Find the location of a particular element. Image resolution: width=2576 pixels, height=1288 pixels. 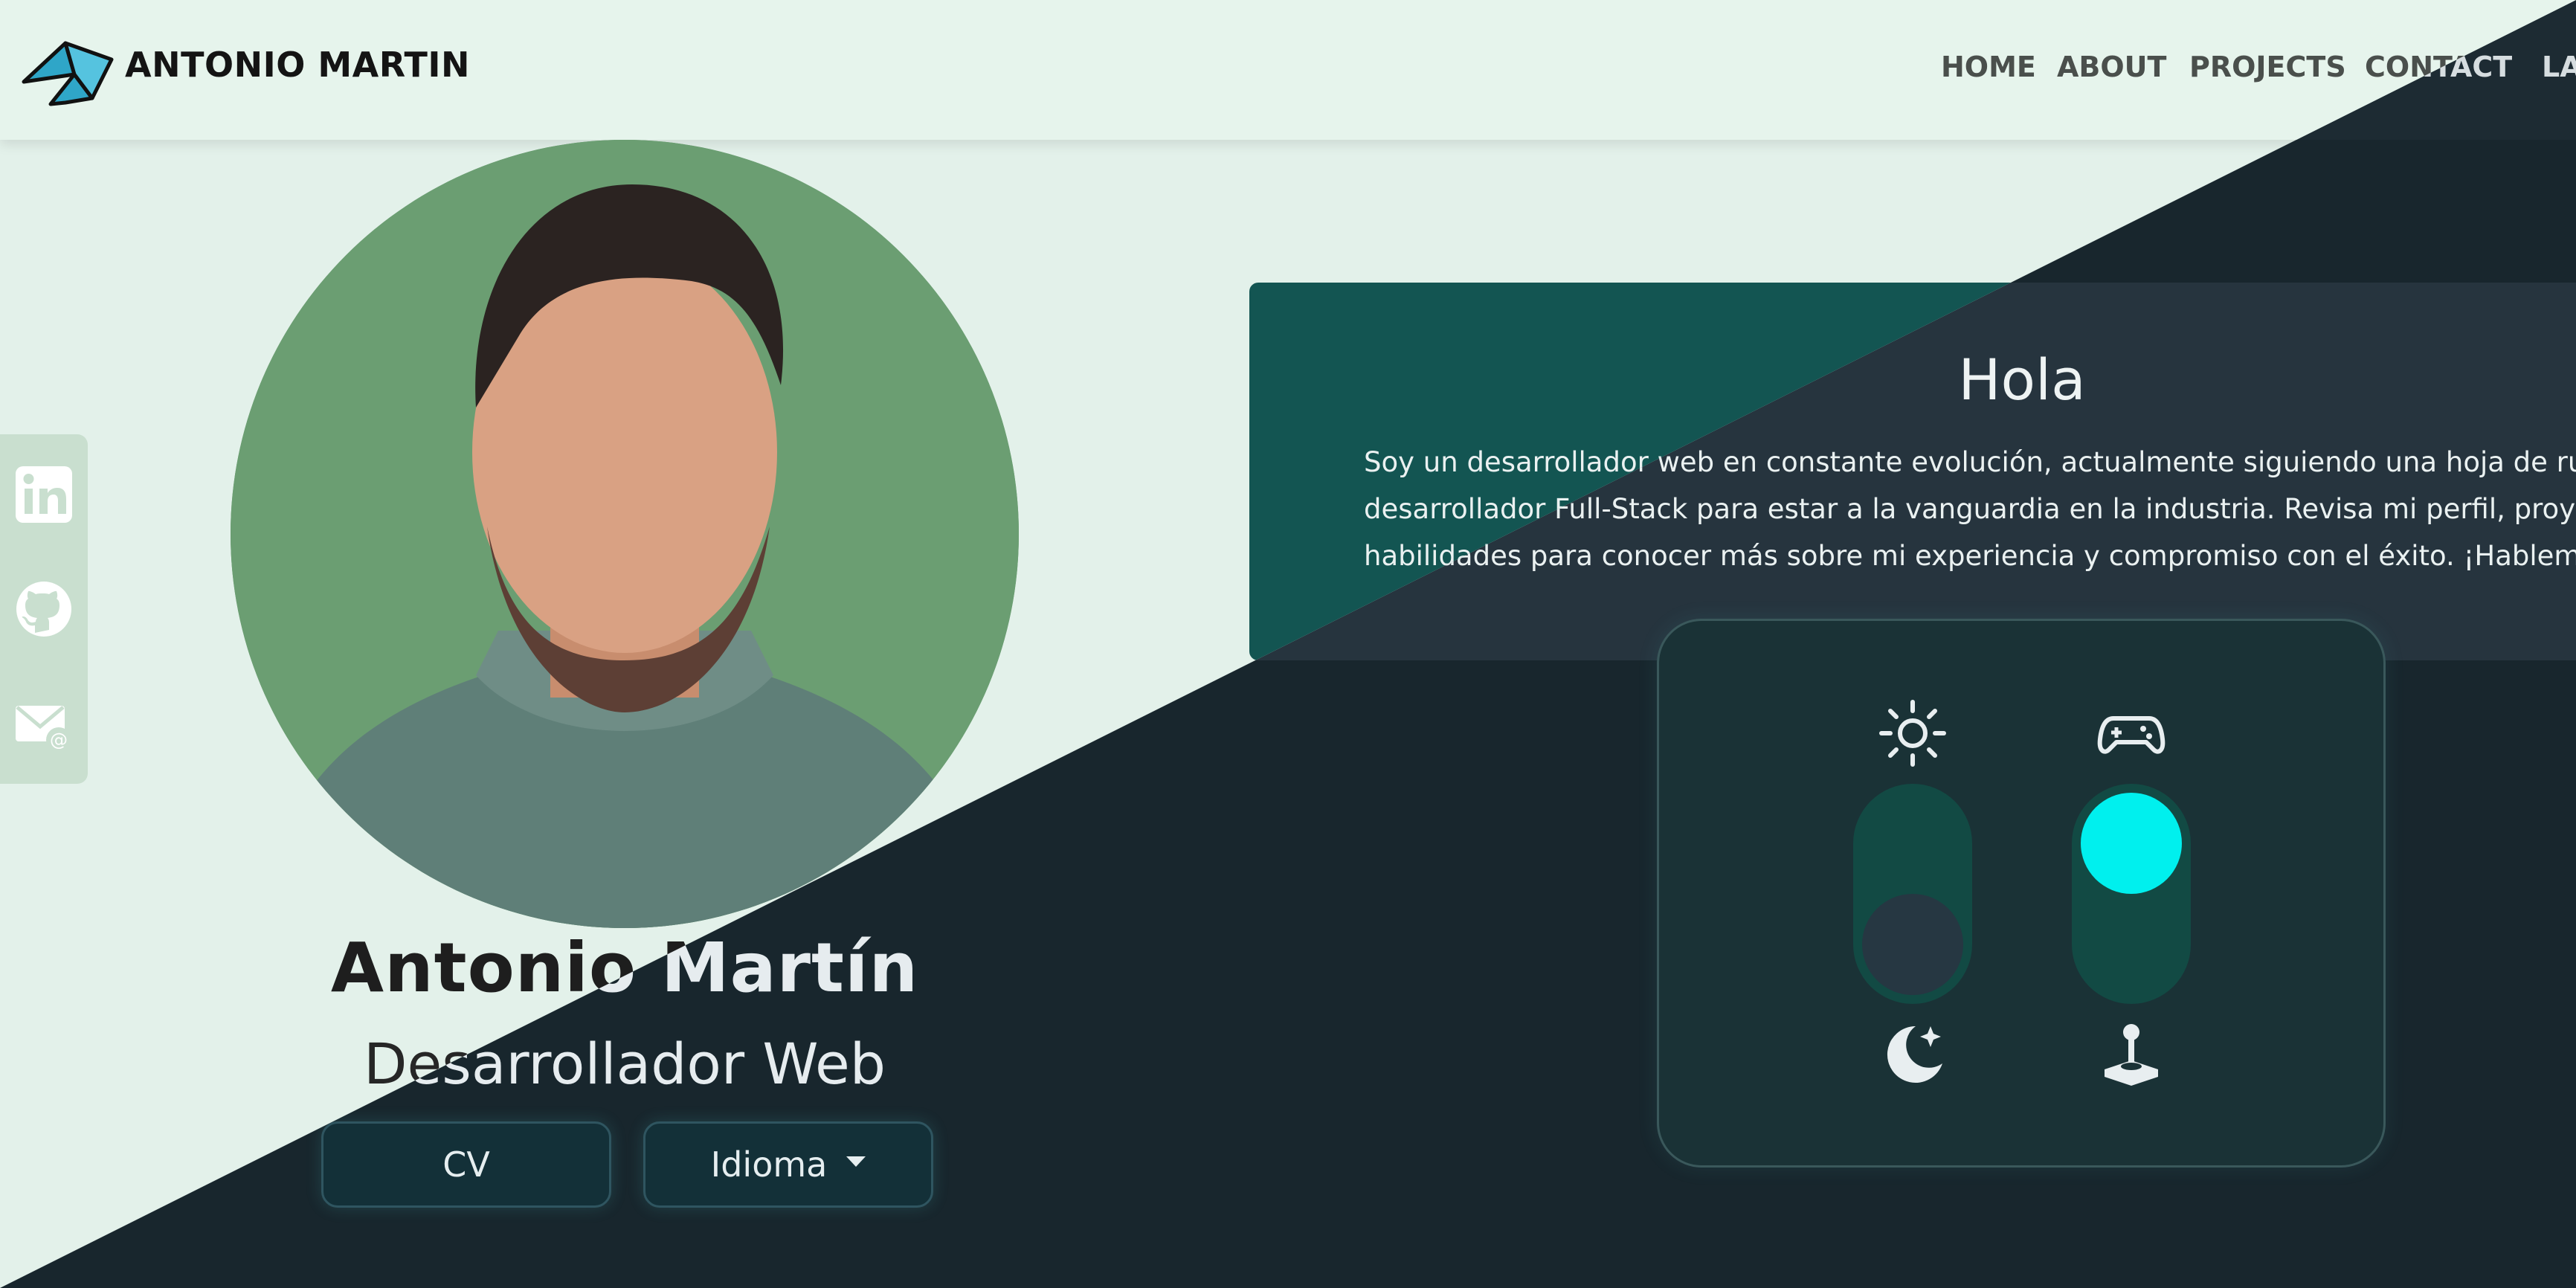

language-dropdown-label: Idioma is located at coordinates (769, 1164).